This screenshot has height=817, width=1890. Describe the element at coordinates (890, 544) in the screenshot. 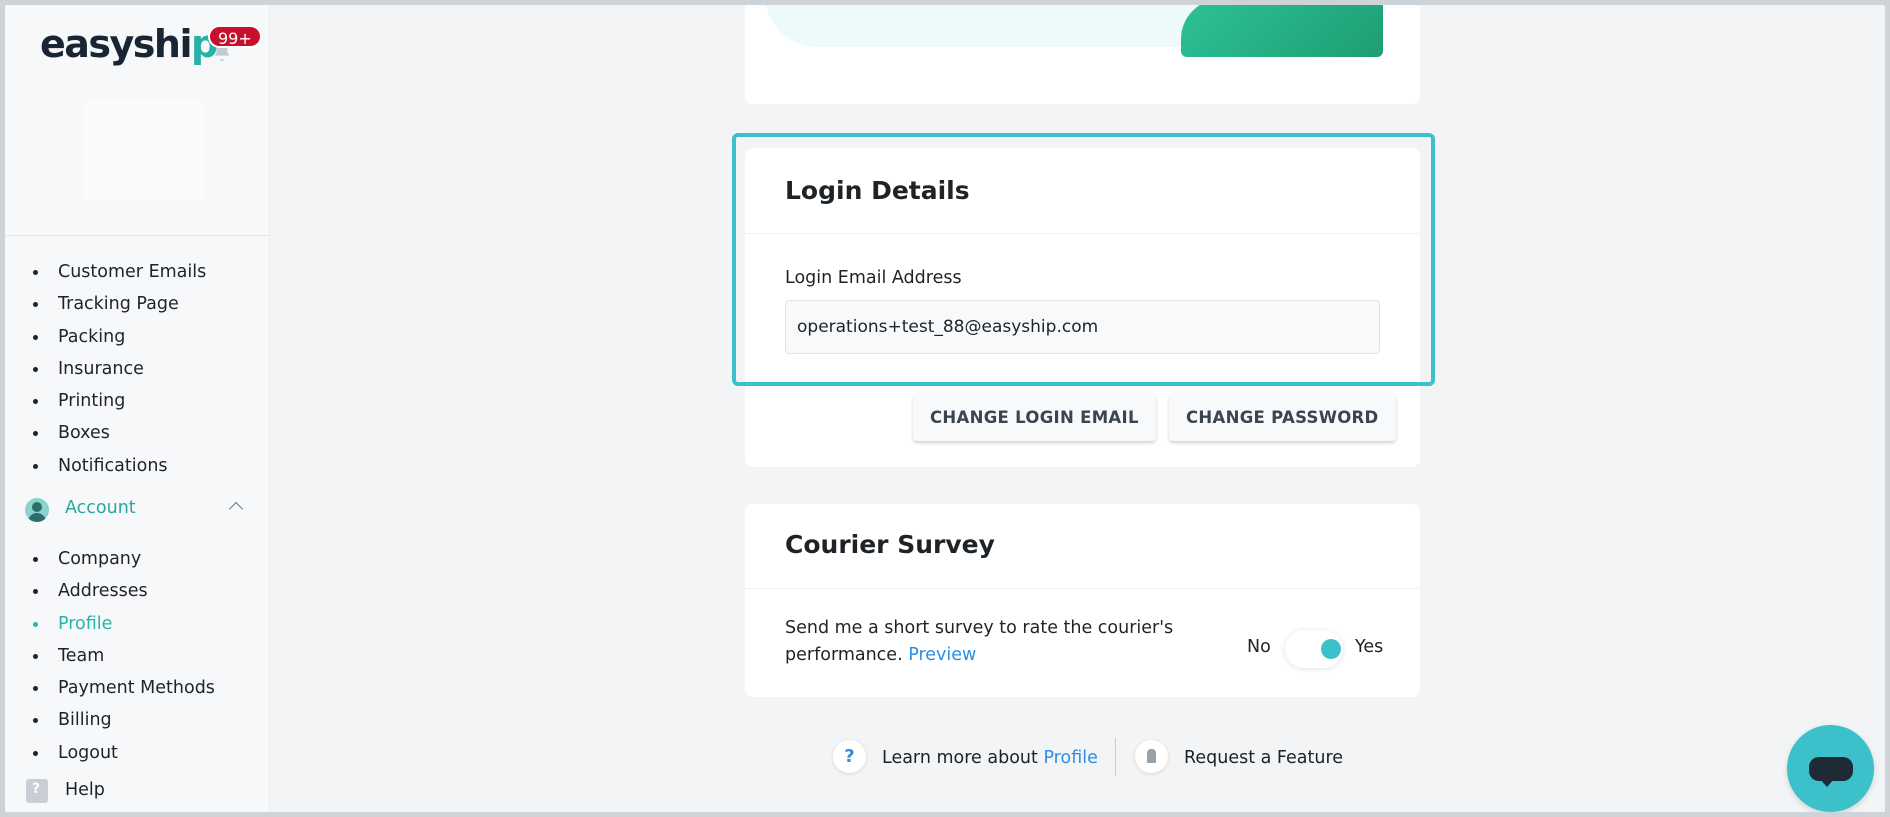

I see `courier-survey-title: Courier Survey` at that location.